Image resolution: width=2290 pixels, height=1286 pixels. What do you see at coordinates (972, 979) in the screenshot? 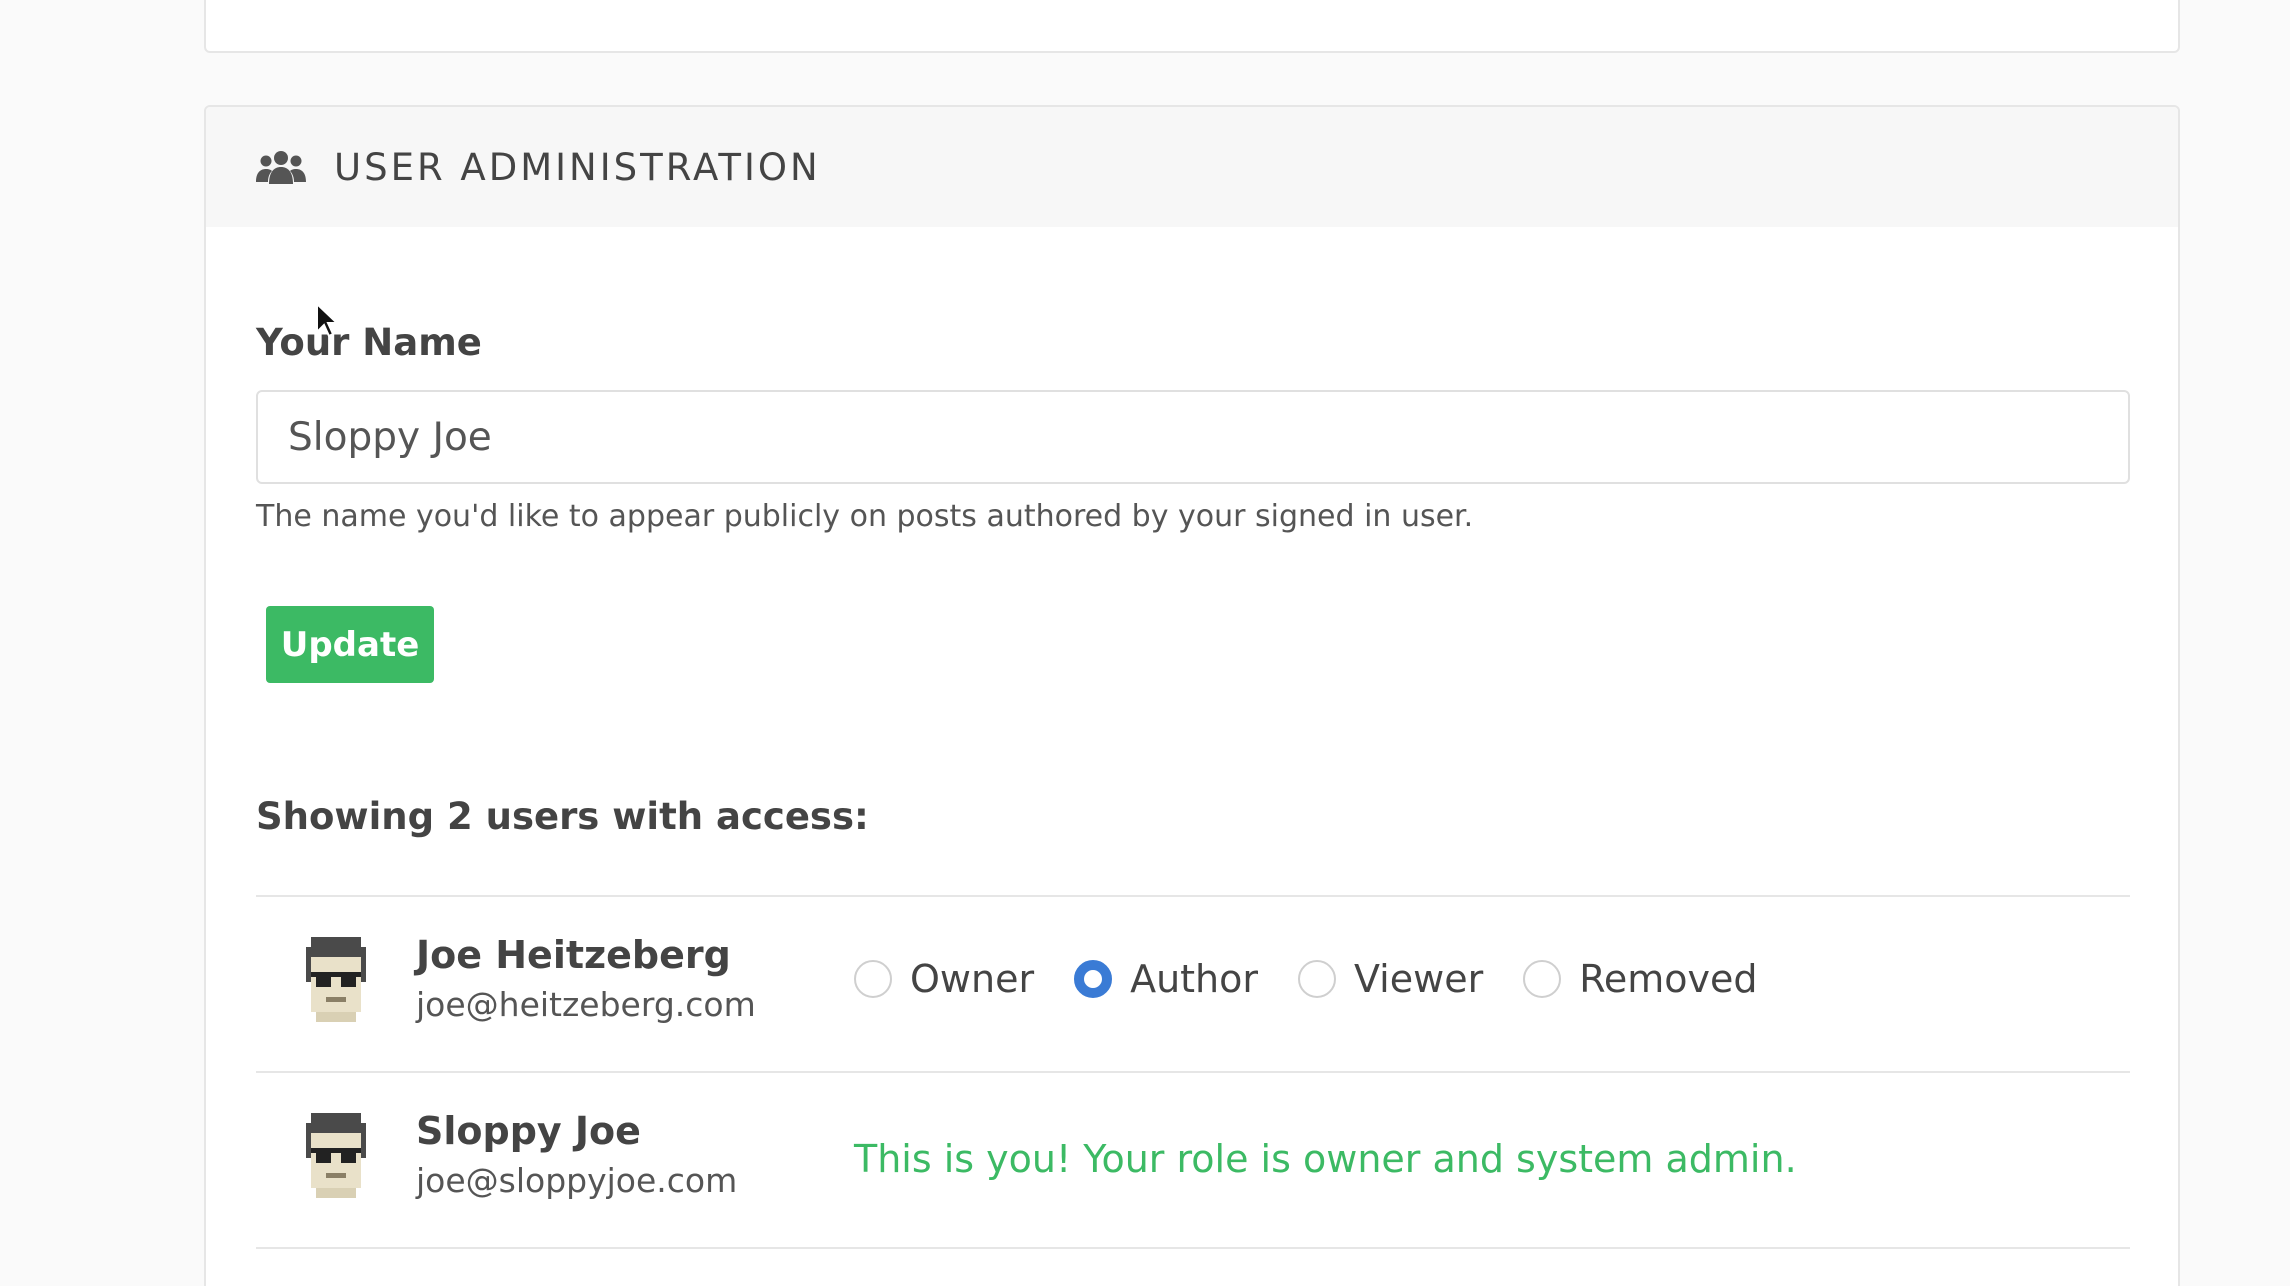
I see `role-label: Owner` at bounding box center [972, 979].